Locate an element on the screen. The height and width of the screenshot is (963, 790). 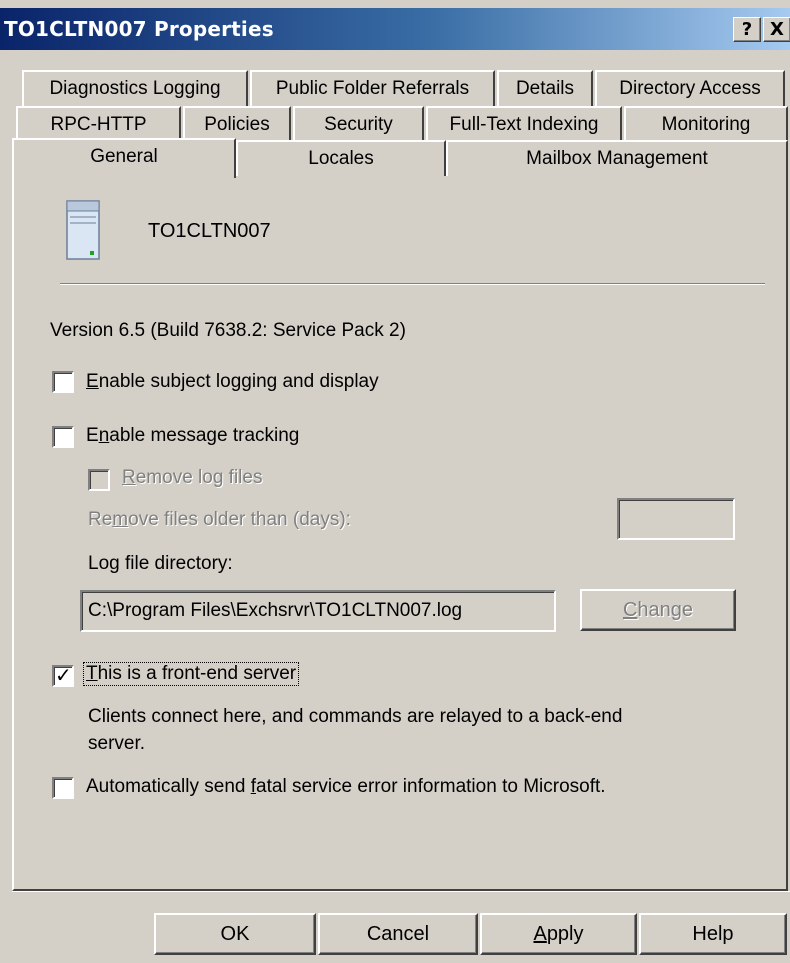
log-dir-field: C:\Program Files\Exchsrvr\TO1CLTN007.log is located at coordinates (318, 611).